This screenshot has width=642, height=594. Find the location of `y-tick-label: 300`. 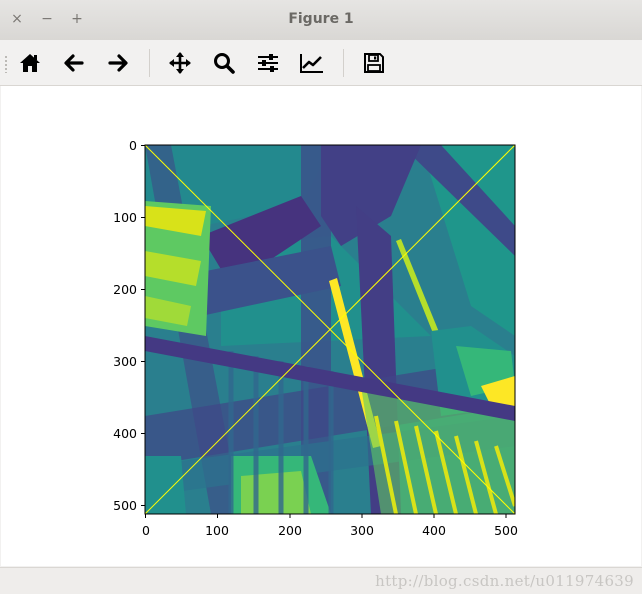

y-tick-label: 300 is located at coordinates (125, 361).